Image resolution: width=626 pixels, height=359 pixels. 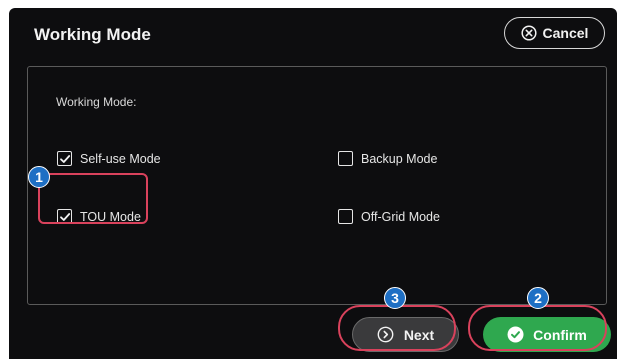 What do you see at coordinates (93, 198) in the screenshot?
I see `tou-mode-highlight` at bounding box center [93, 198].